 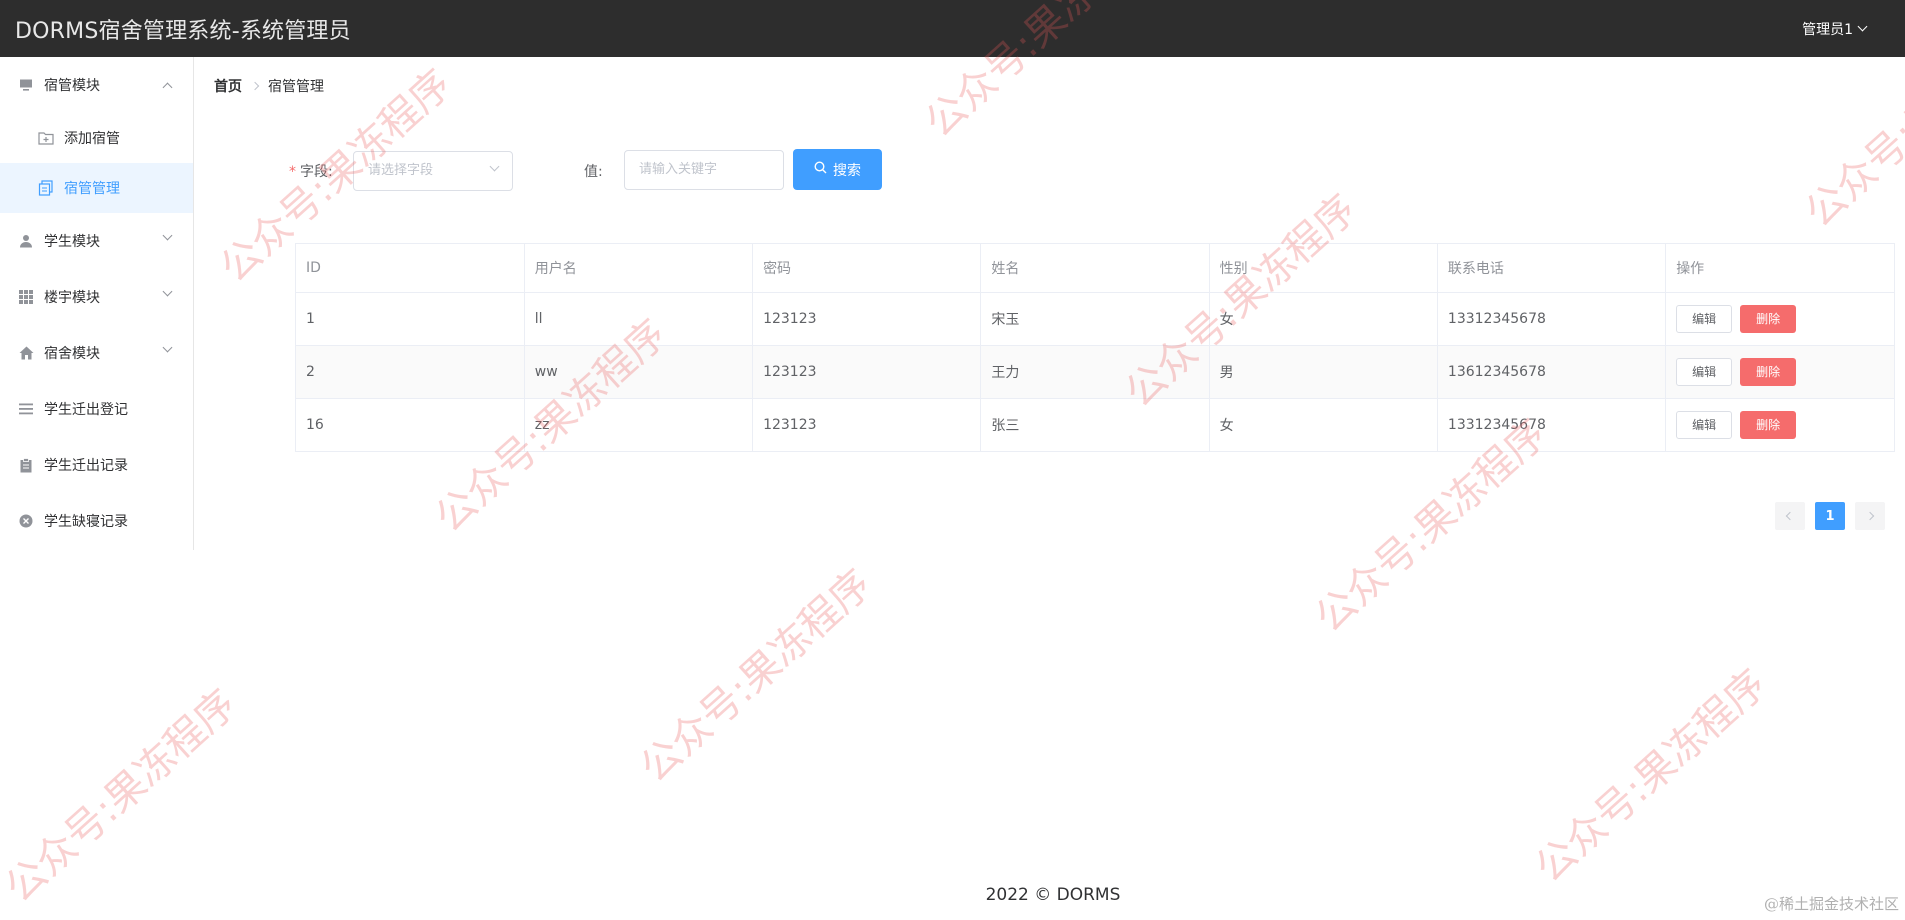 What do you see at coordinates (316, 172) in the screenshot?
I see `field-label-text: 字段:` at bounding box center [316, 172].